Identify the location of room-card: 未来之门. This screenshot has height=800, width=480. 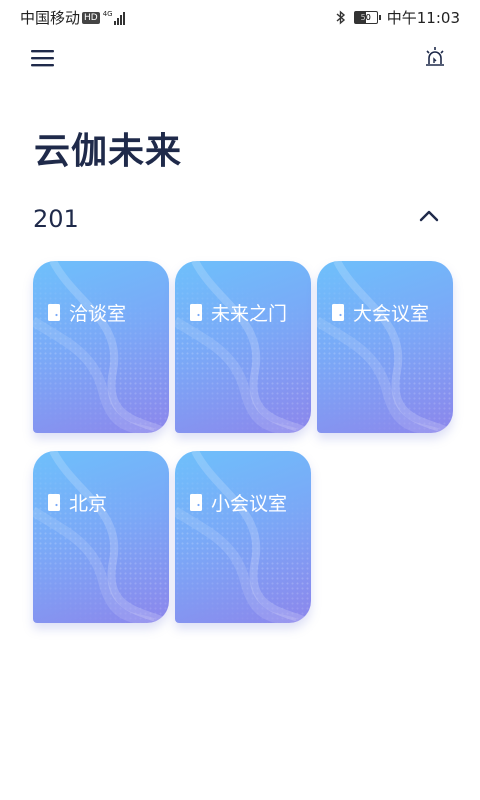
(243, 347).